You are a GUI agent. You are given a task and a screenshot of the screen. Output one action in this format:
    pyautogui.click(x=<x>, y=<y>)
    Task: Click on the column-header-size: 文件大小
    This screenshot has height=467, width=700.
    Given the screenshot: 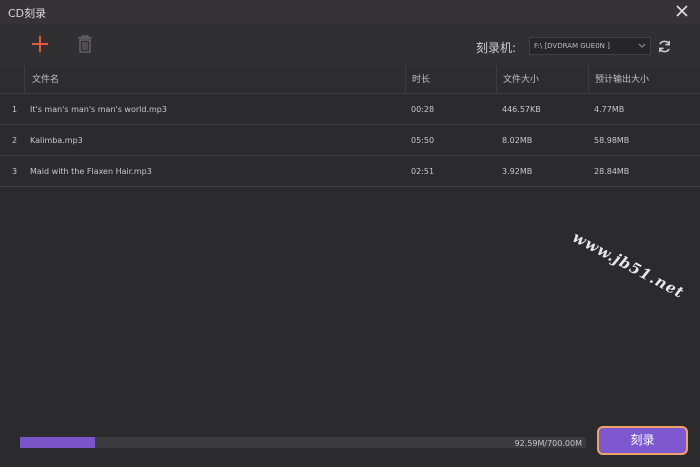 What is the action you would take?
    pyautogui.click(x=521, y=80)
    